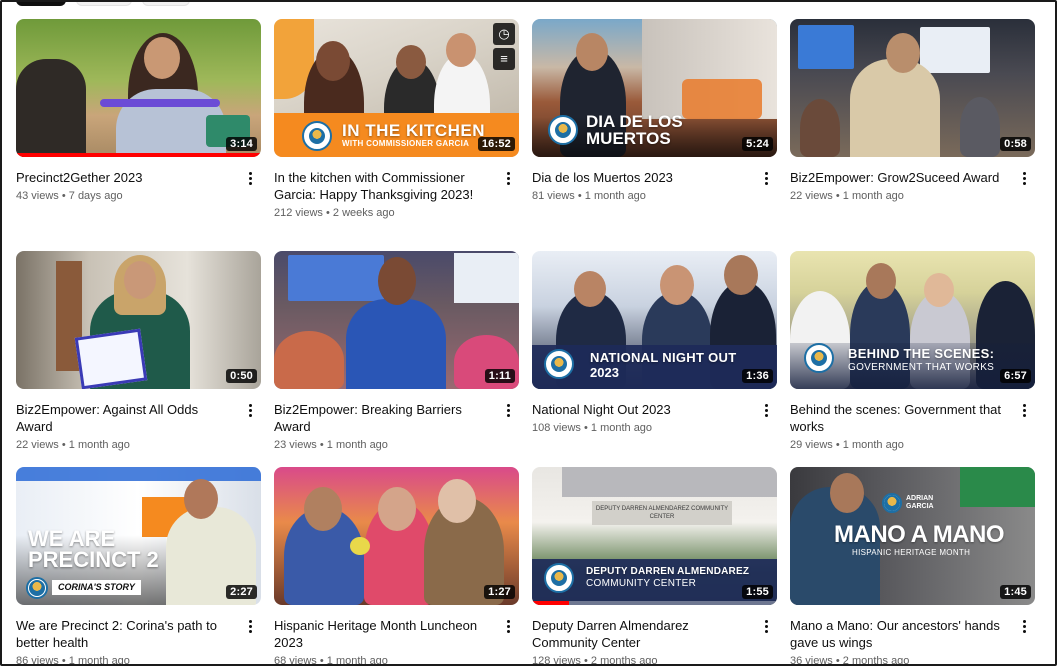 The width and height of the screenshot is (1057, 666). Describe the element at coordinates (73, 660) in the screenshot. I see `video-stats: 86 views • 1 month ago` at that location.